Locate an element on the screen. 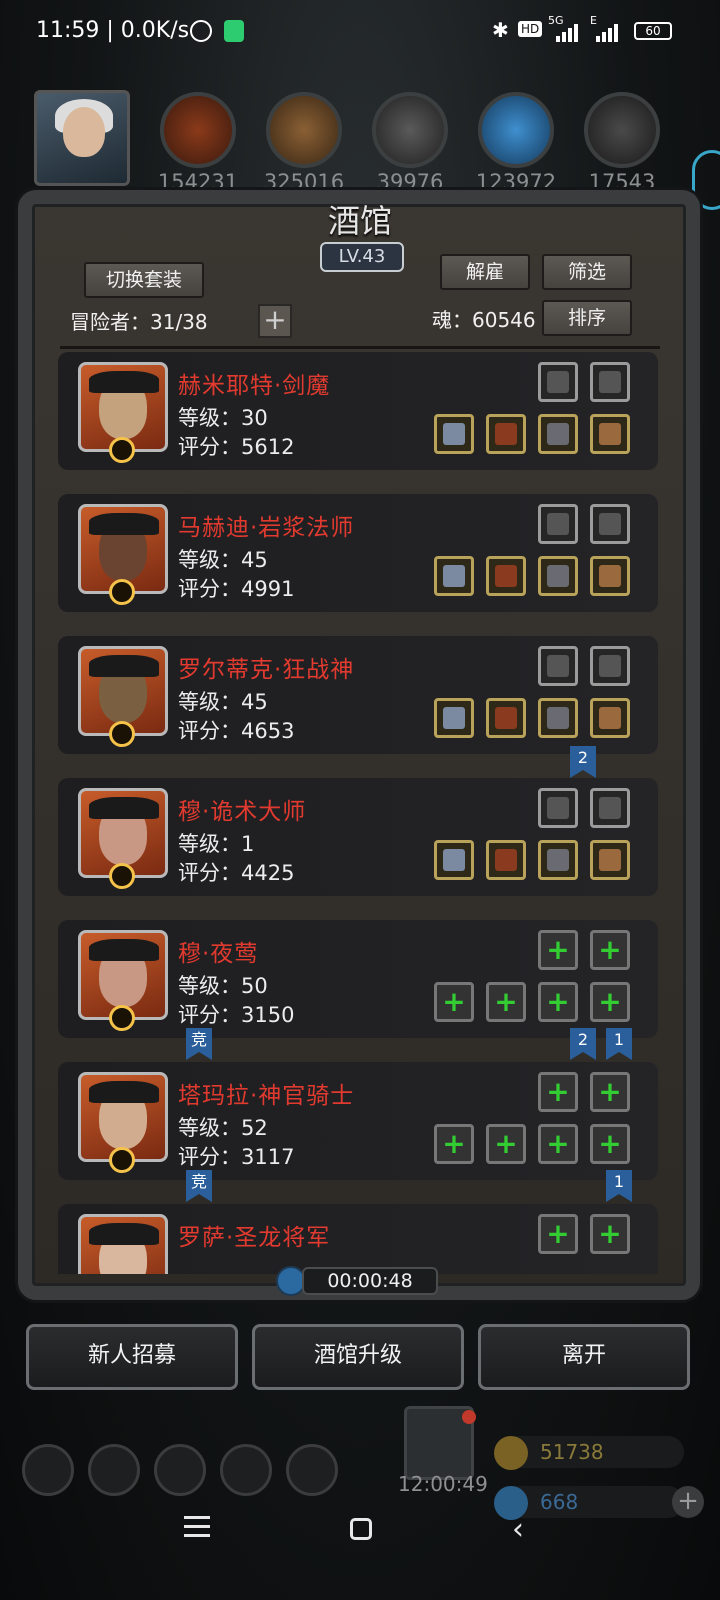 The height and width of the screenshot is (1600, 720). hero-name: 赫米耶特·剑魔 is located at coordinates (254, 386).